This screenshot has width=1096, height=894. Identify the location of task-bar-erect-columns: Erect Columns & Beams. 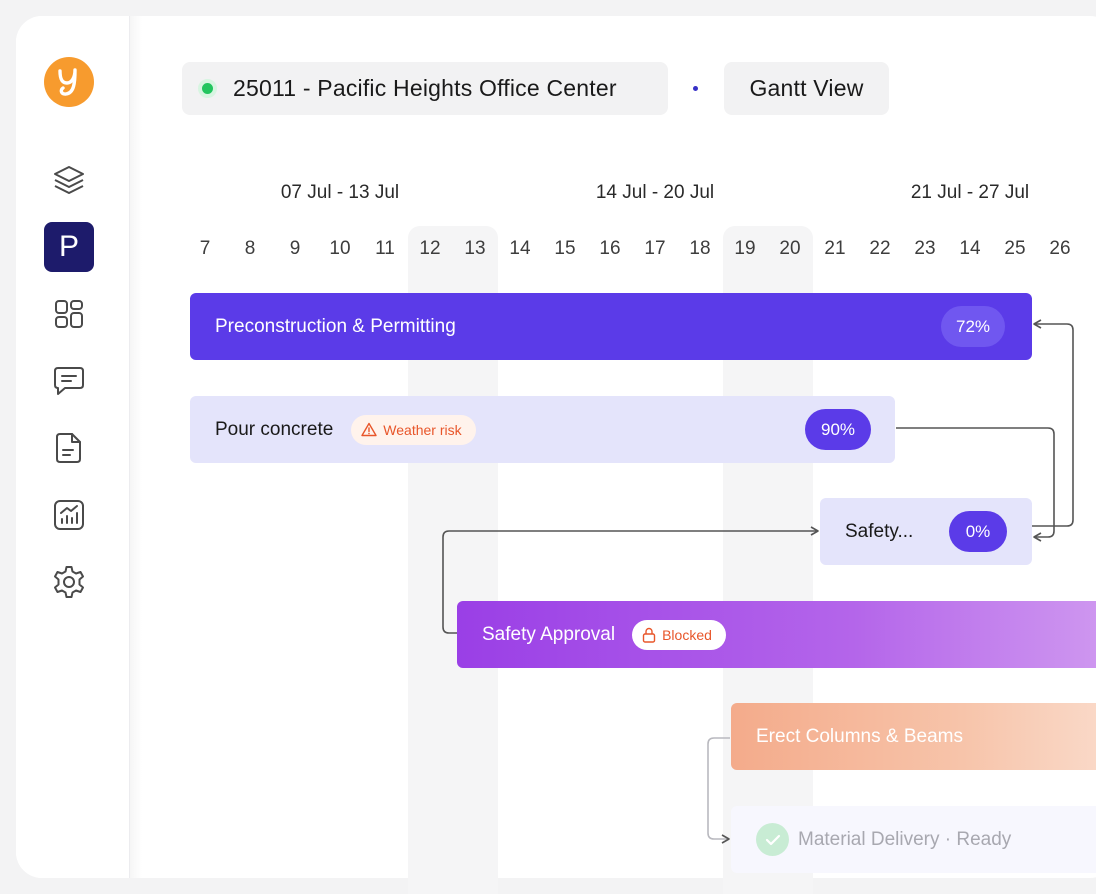
(913, 736).